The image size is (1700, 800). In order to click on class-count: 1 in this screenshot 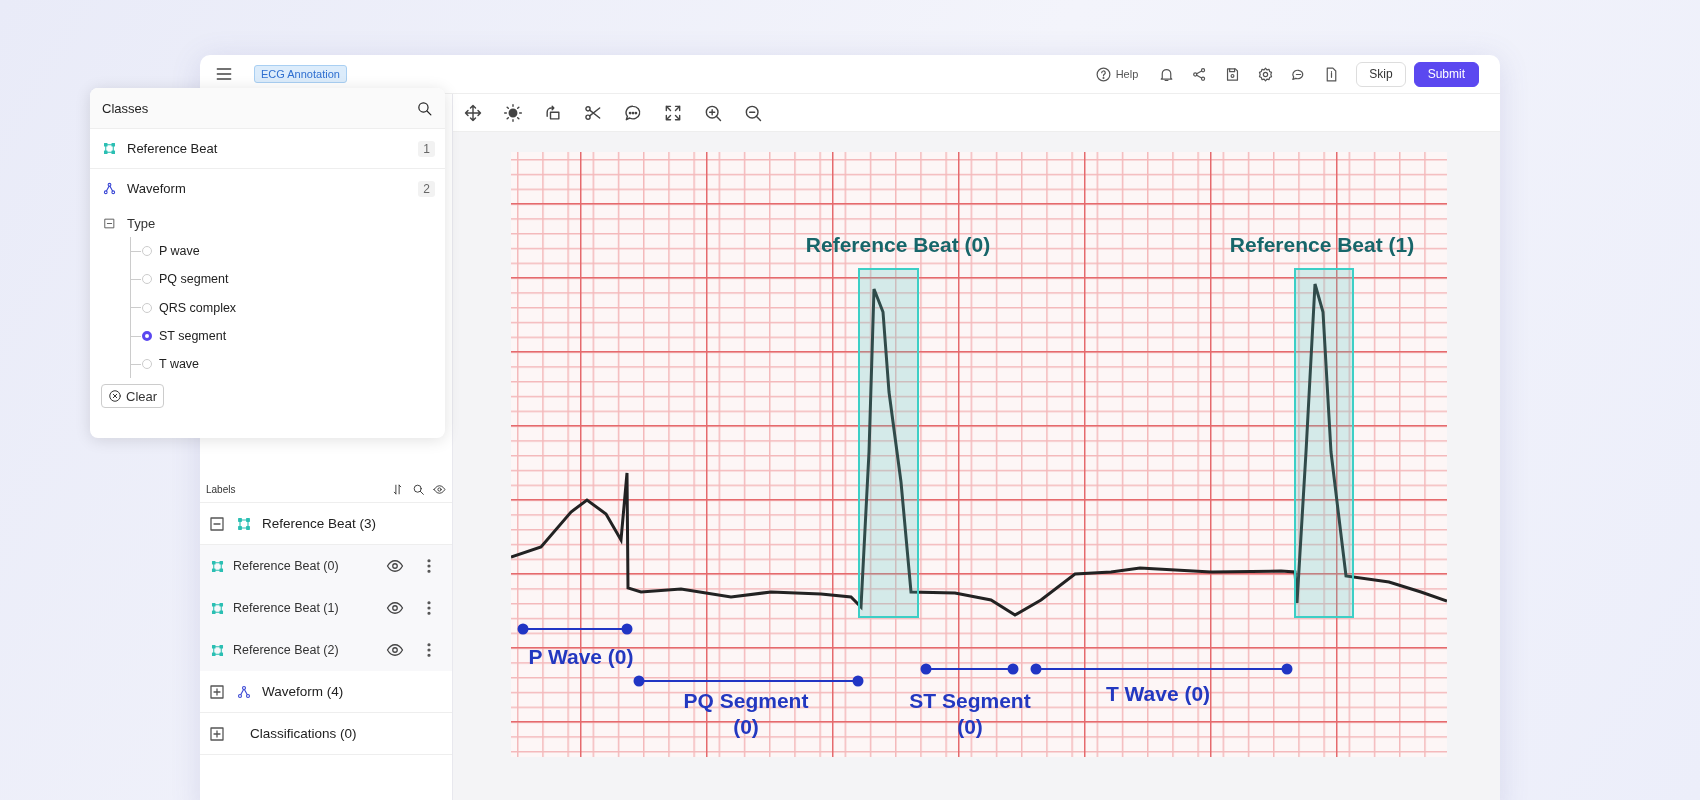, I will do `click(426, 148)`.